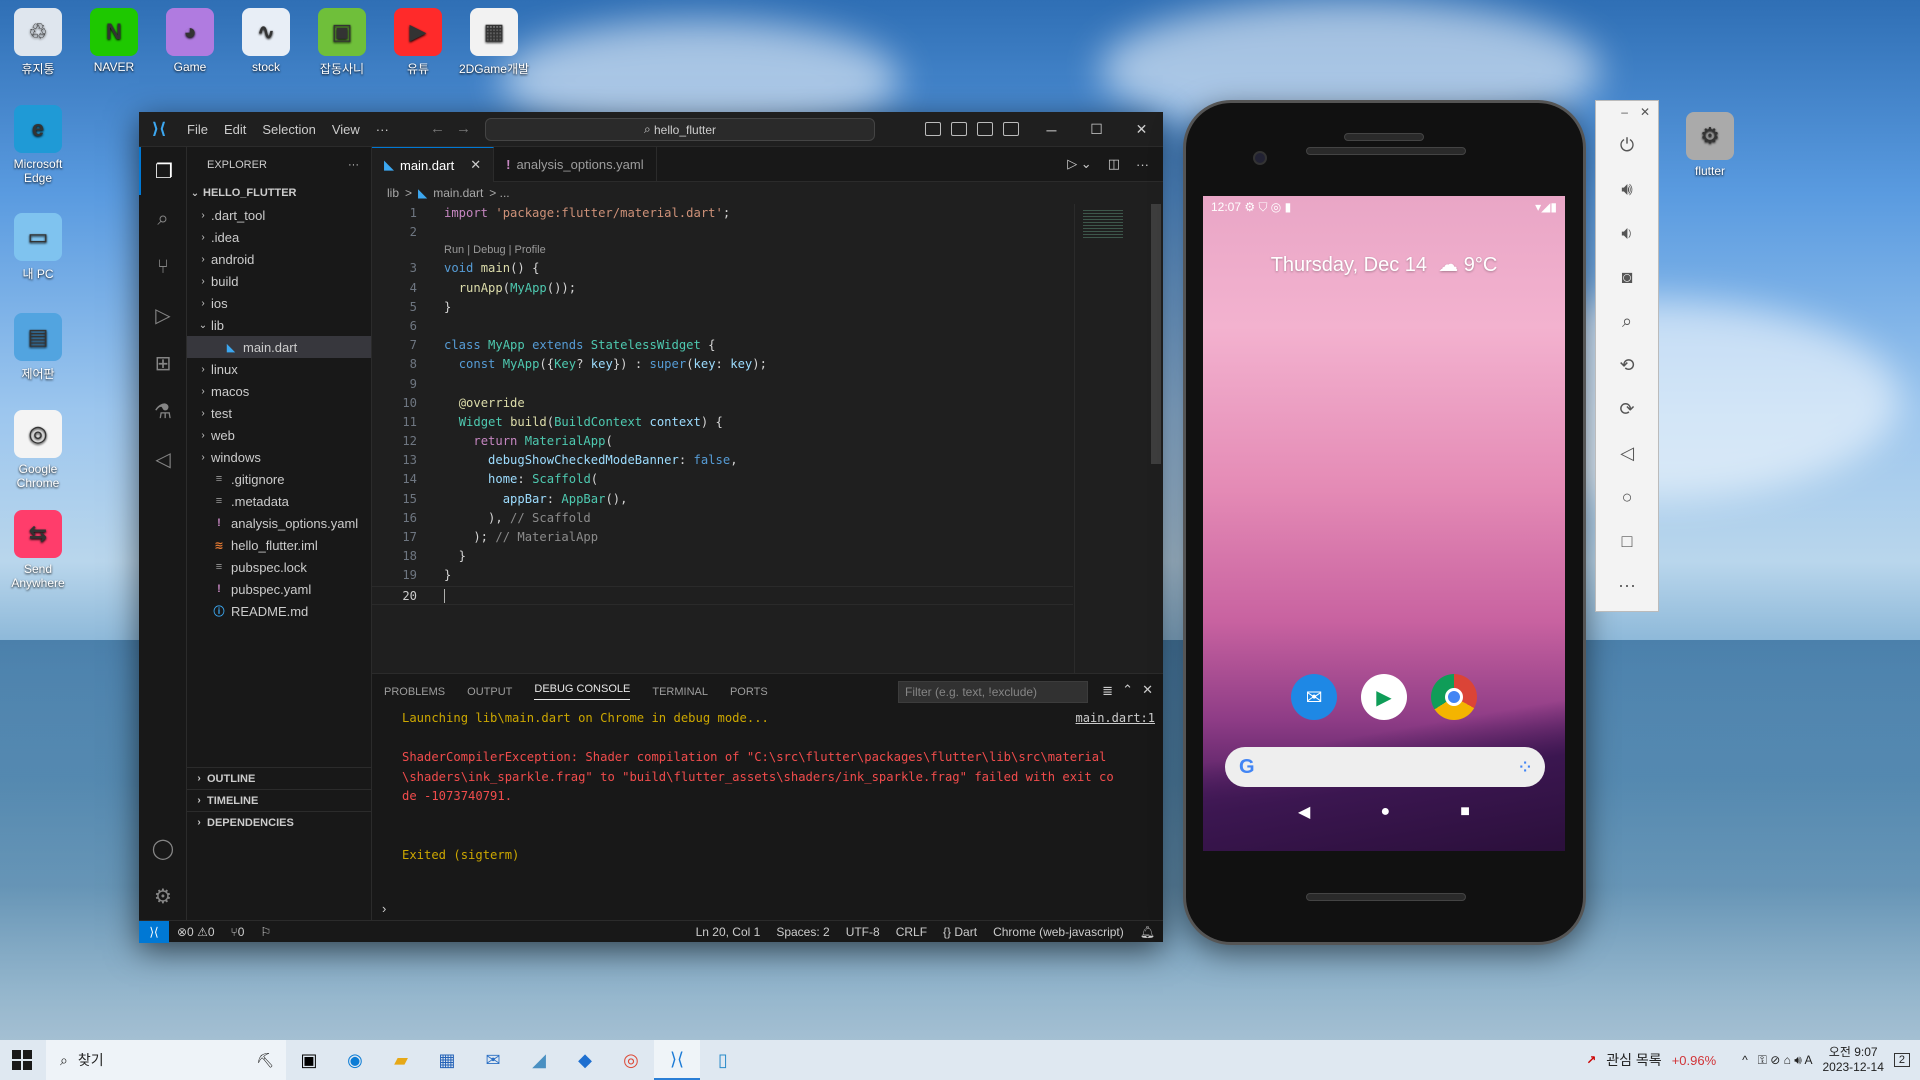  I want to click on tree-folder: › macos, so click(279, 391).